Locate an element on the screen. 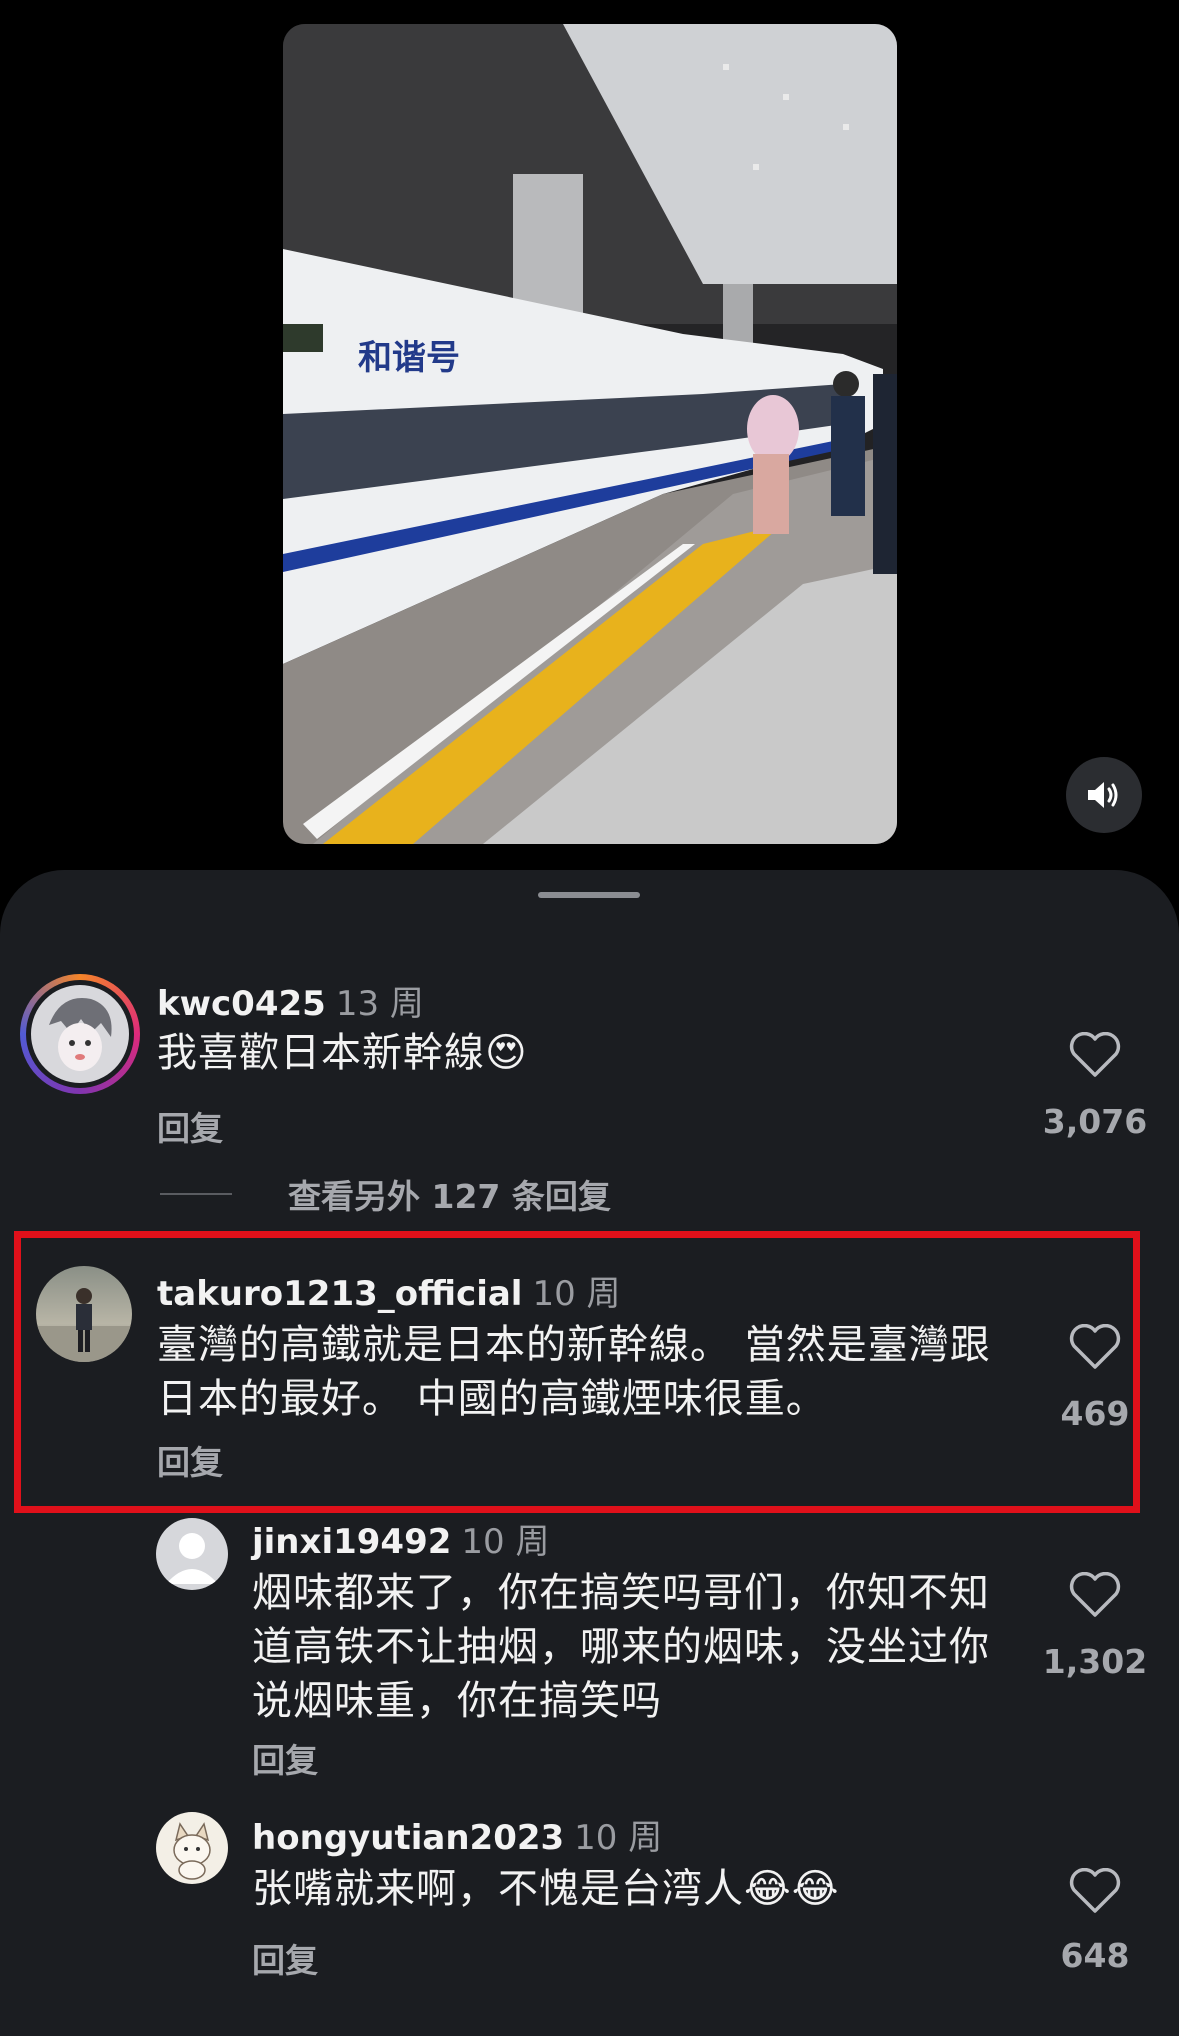 Image resolution: width=1179 pixels, height=2036 pixels. default-user-icon is located at coordinates (192, 1558).